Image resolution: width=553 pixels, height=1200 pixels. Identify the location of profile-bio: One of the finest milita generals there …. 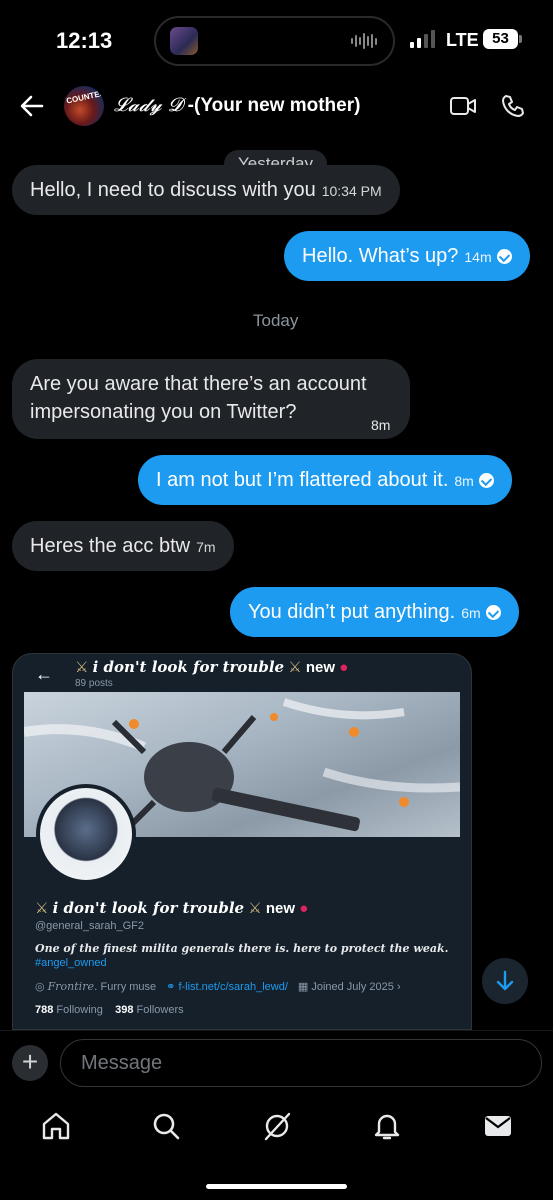
(242, 948).